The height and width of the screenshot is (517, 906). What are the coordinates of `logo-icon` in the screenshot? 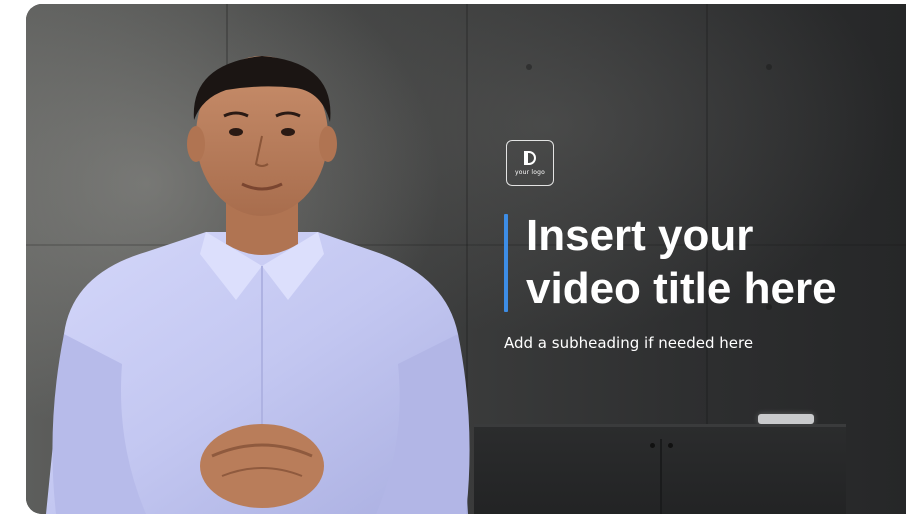 It's located at (530, 157).